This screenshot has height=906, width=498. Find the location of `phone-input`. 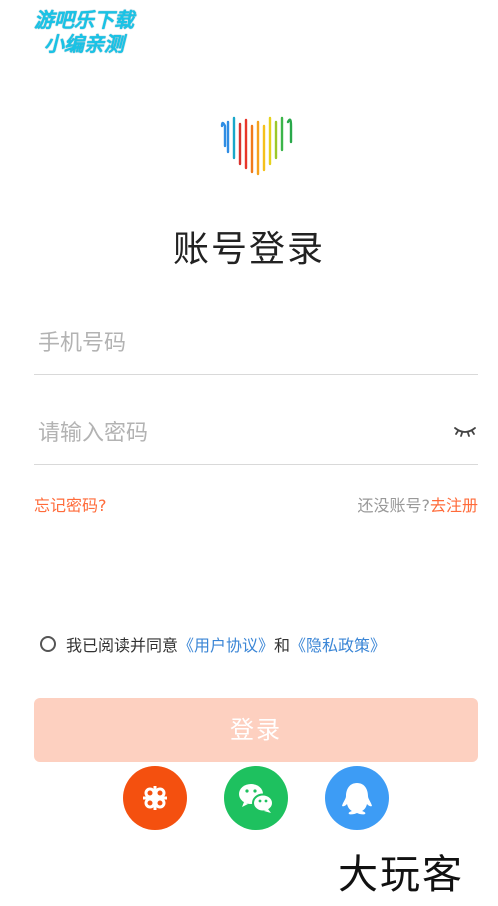

phone-input is located at coordinates (238, 343).